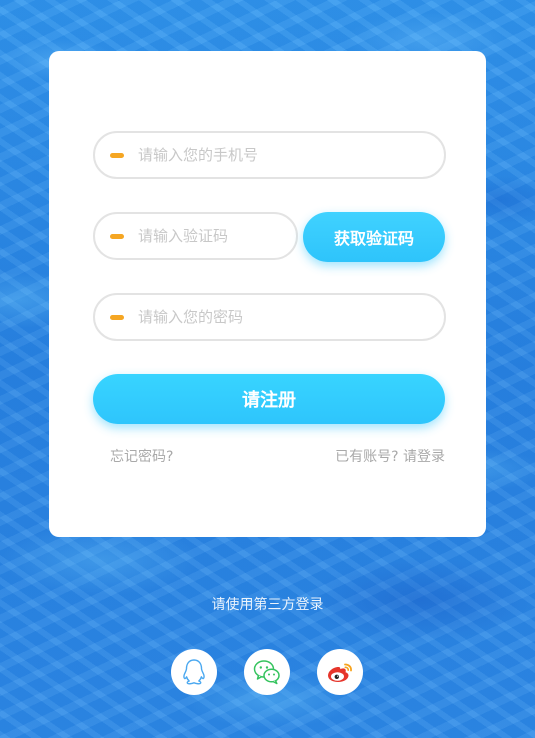 The image size is (535, 738). Describe the element at coordinates (267, 605) in the screenshot. I see `third-party-title: 请使用第三方登录` at that location.